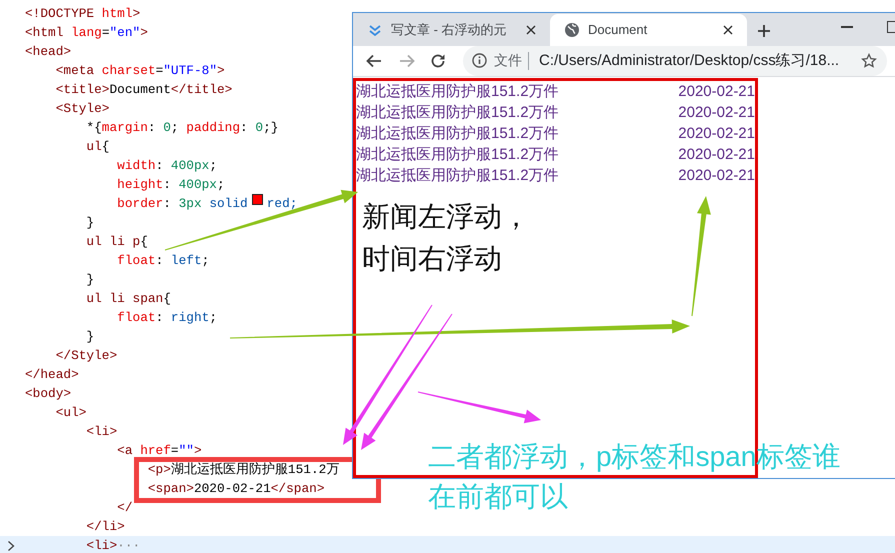 This screenshot has width=895, height=553. I want to click on browser-tab: Document, so click(648, 30).